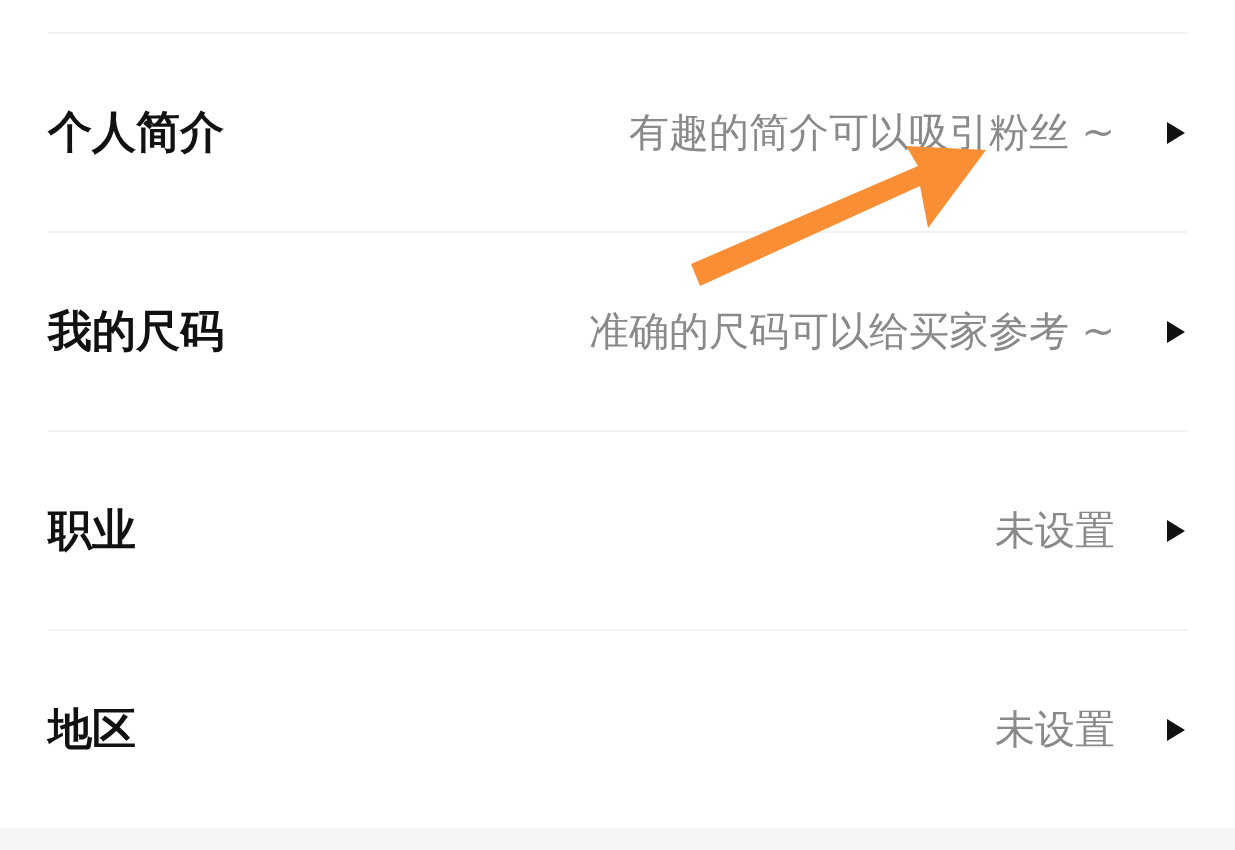  Describe the element at coordinates (136, 331) in the screenshot. I see `row-label: 我的尺码` at that location.